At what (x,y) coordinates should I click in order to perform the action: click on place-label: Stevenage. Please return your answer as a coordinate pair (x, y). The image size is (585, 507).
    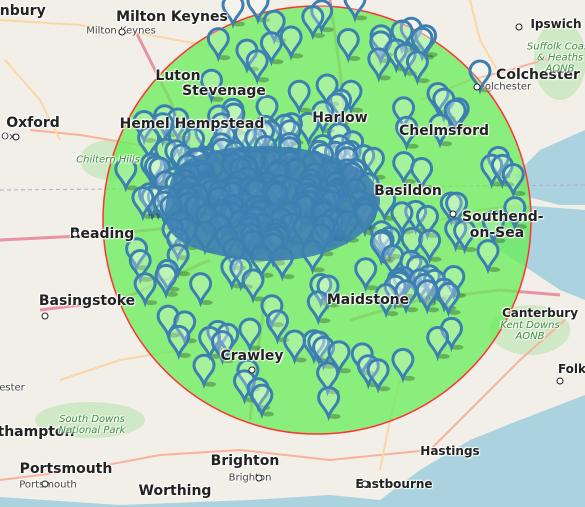
    Looking at the image, I should click on (224, 91).